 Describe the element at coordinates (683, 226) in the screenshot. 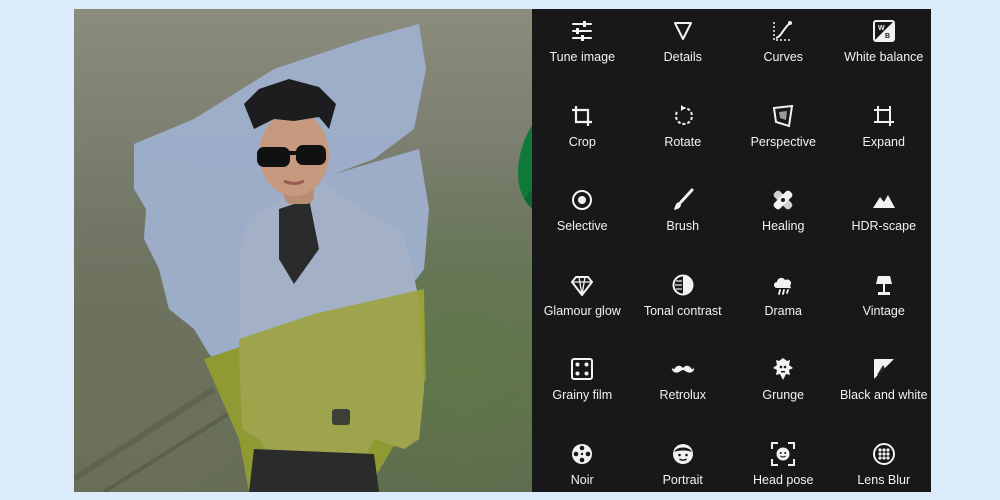

I see `tool-label: Brush` at that location.